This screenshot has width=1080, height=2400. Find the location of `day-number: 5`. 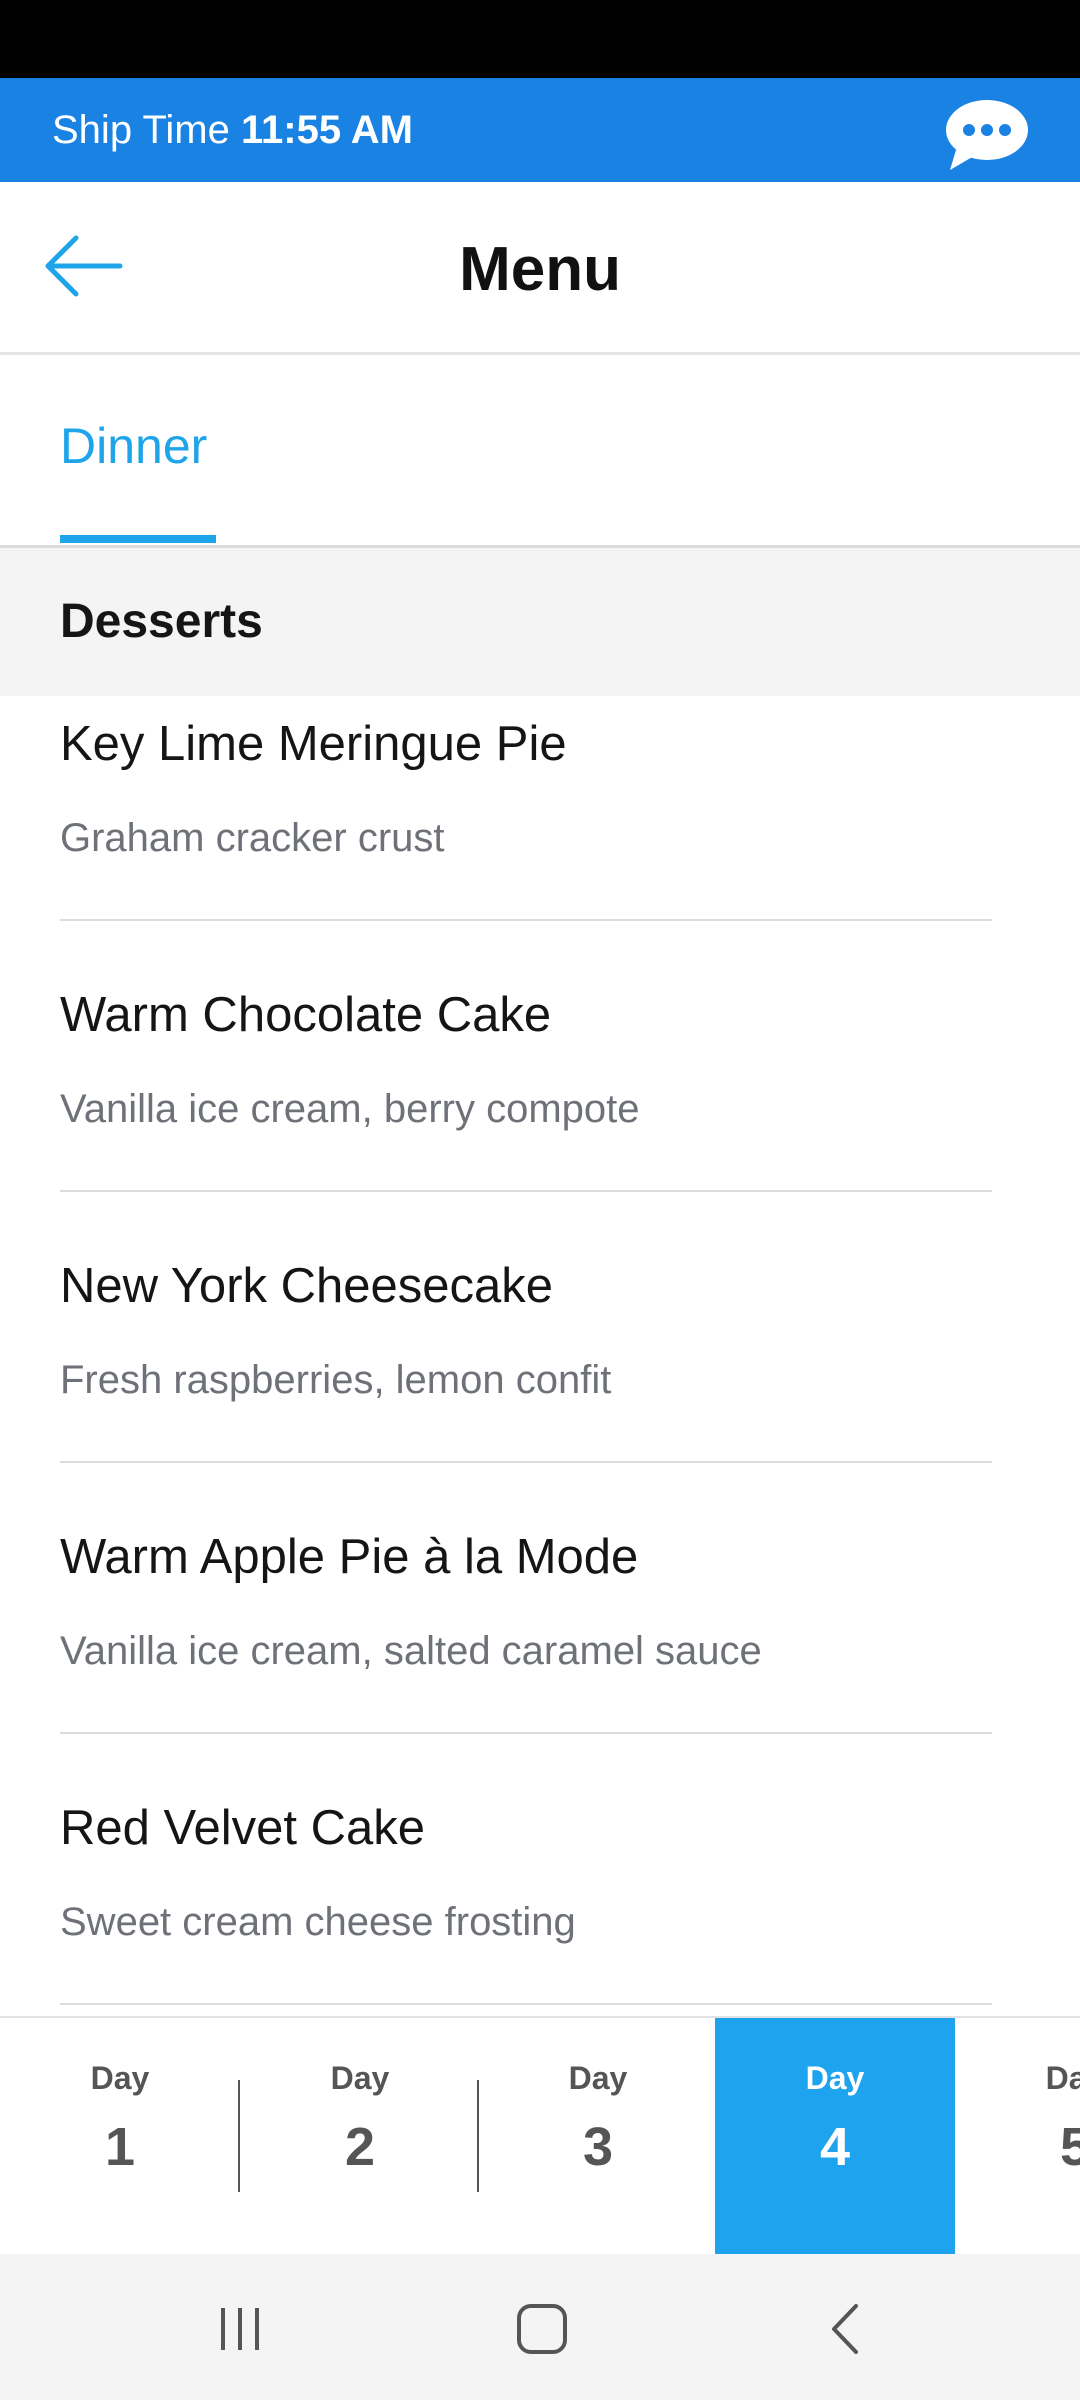

day-number: 5 is located at coordinates (1017, 2147).